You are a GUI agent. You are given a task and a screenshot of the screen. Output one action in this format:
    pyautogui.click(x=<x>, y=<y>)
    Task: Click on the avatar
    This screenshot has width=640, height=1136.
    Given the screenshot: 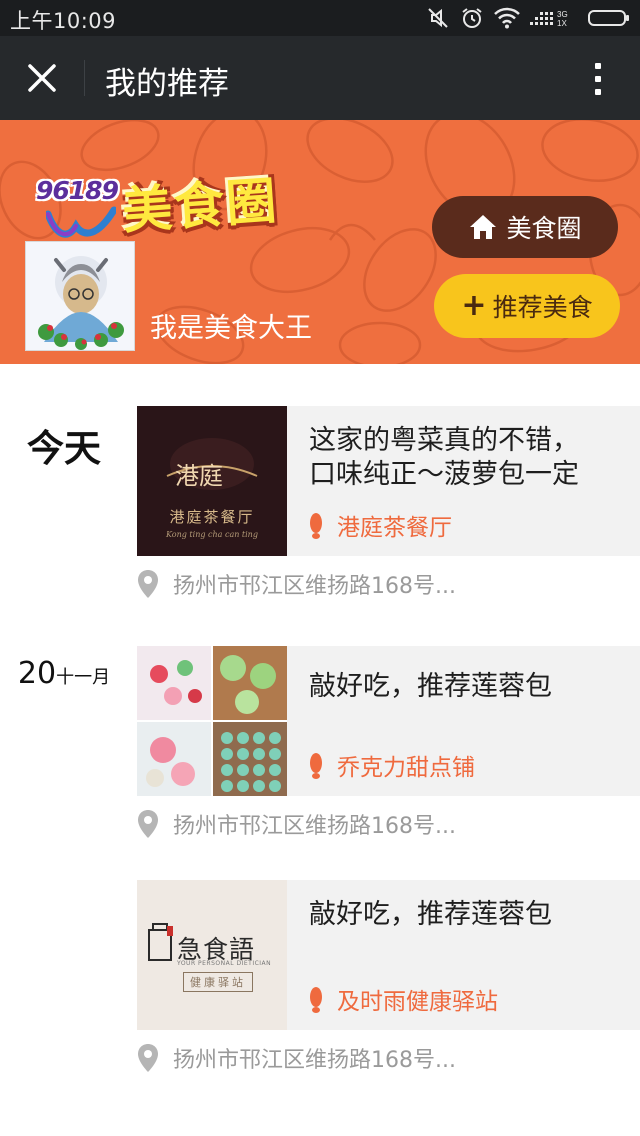 What is the action you would take?
    pyautogui.click(x=80, y=296)
    